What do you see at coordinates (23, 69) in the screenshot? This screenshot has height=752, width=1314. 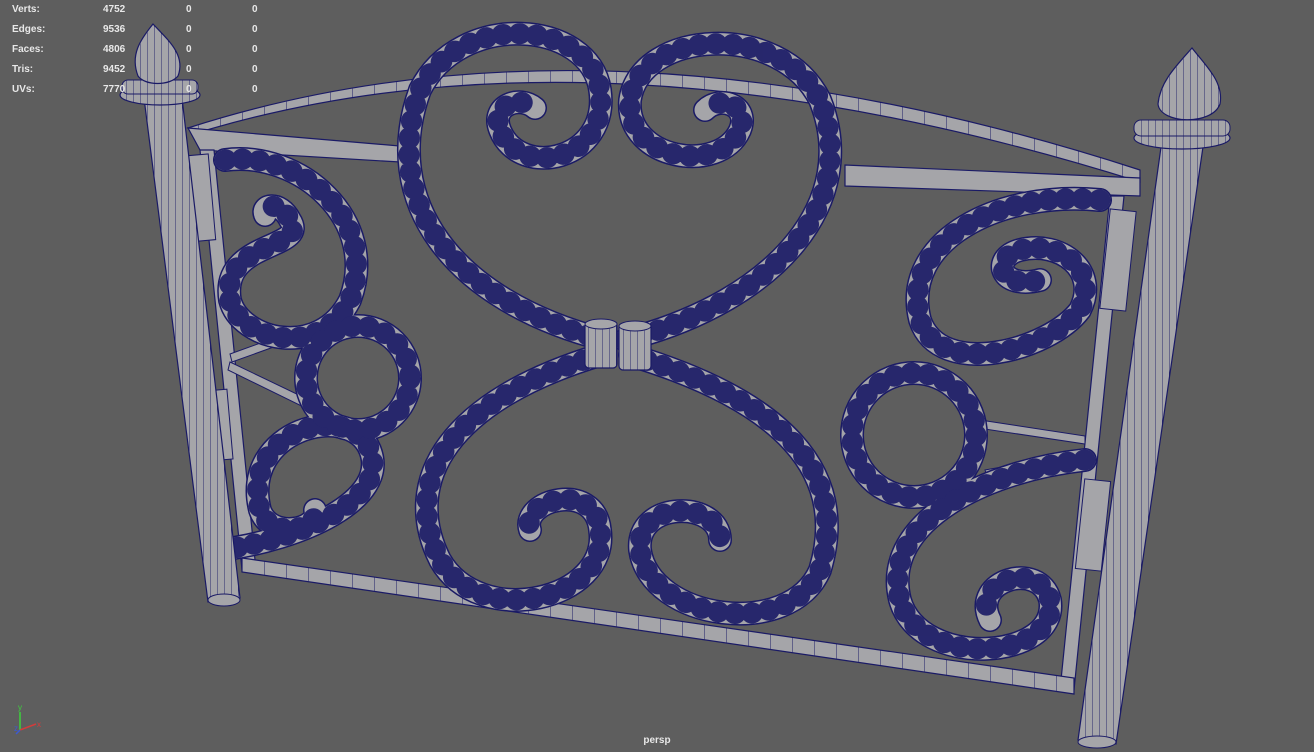 I see `hud-label: Tris:` at bounding box center [23, 69].